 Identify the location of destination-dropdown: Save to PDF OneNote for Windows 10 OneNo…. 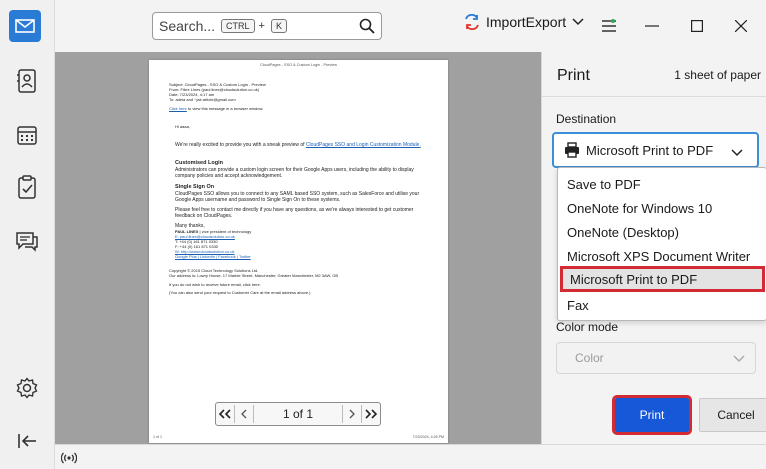
(661, 244).